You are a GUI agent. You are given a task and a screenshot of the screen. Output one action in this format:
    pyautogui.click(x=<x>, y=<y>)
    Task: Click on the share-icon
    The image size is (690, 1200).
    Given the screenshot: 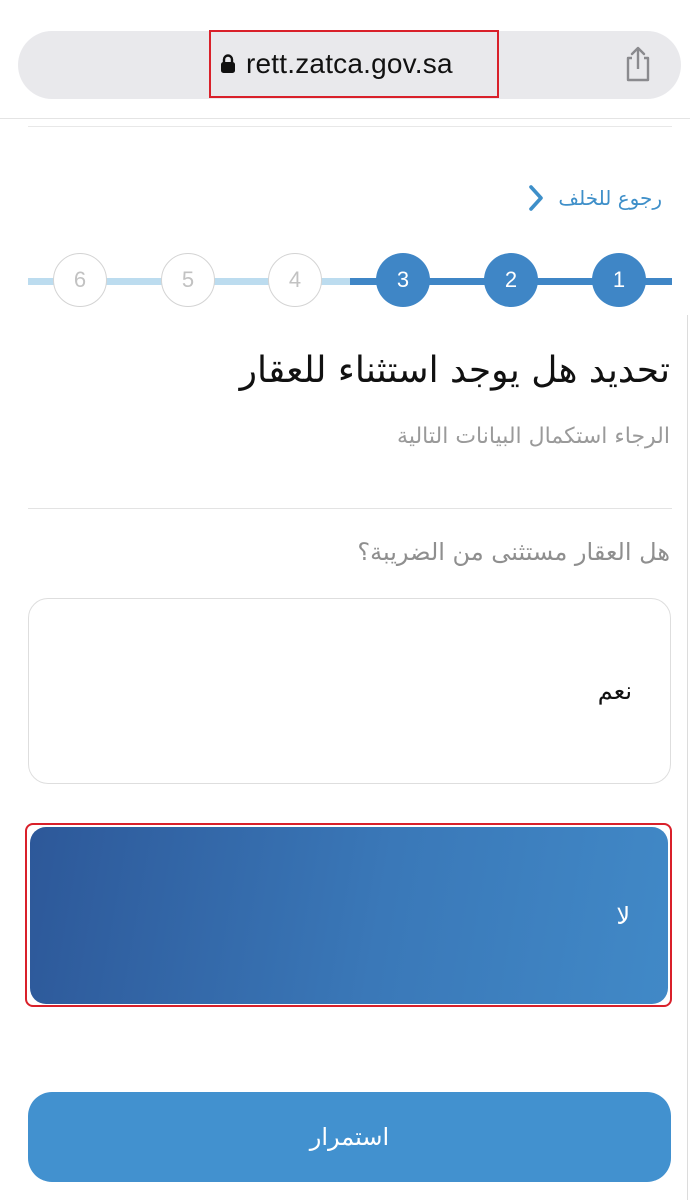 What is the action you would take?
    pyautogui.click(x=638, y=66)
    